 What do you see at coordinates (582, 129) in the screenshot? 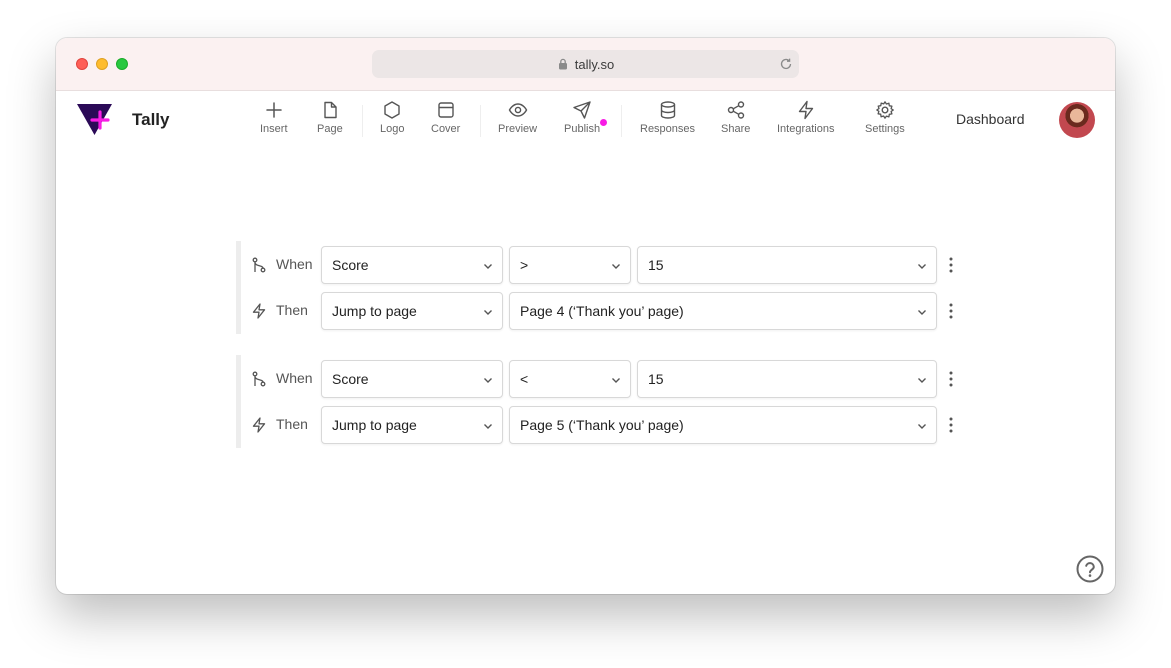
I see `publish-label: Publish` at bounding box center [582, 129].